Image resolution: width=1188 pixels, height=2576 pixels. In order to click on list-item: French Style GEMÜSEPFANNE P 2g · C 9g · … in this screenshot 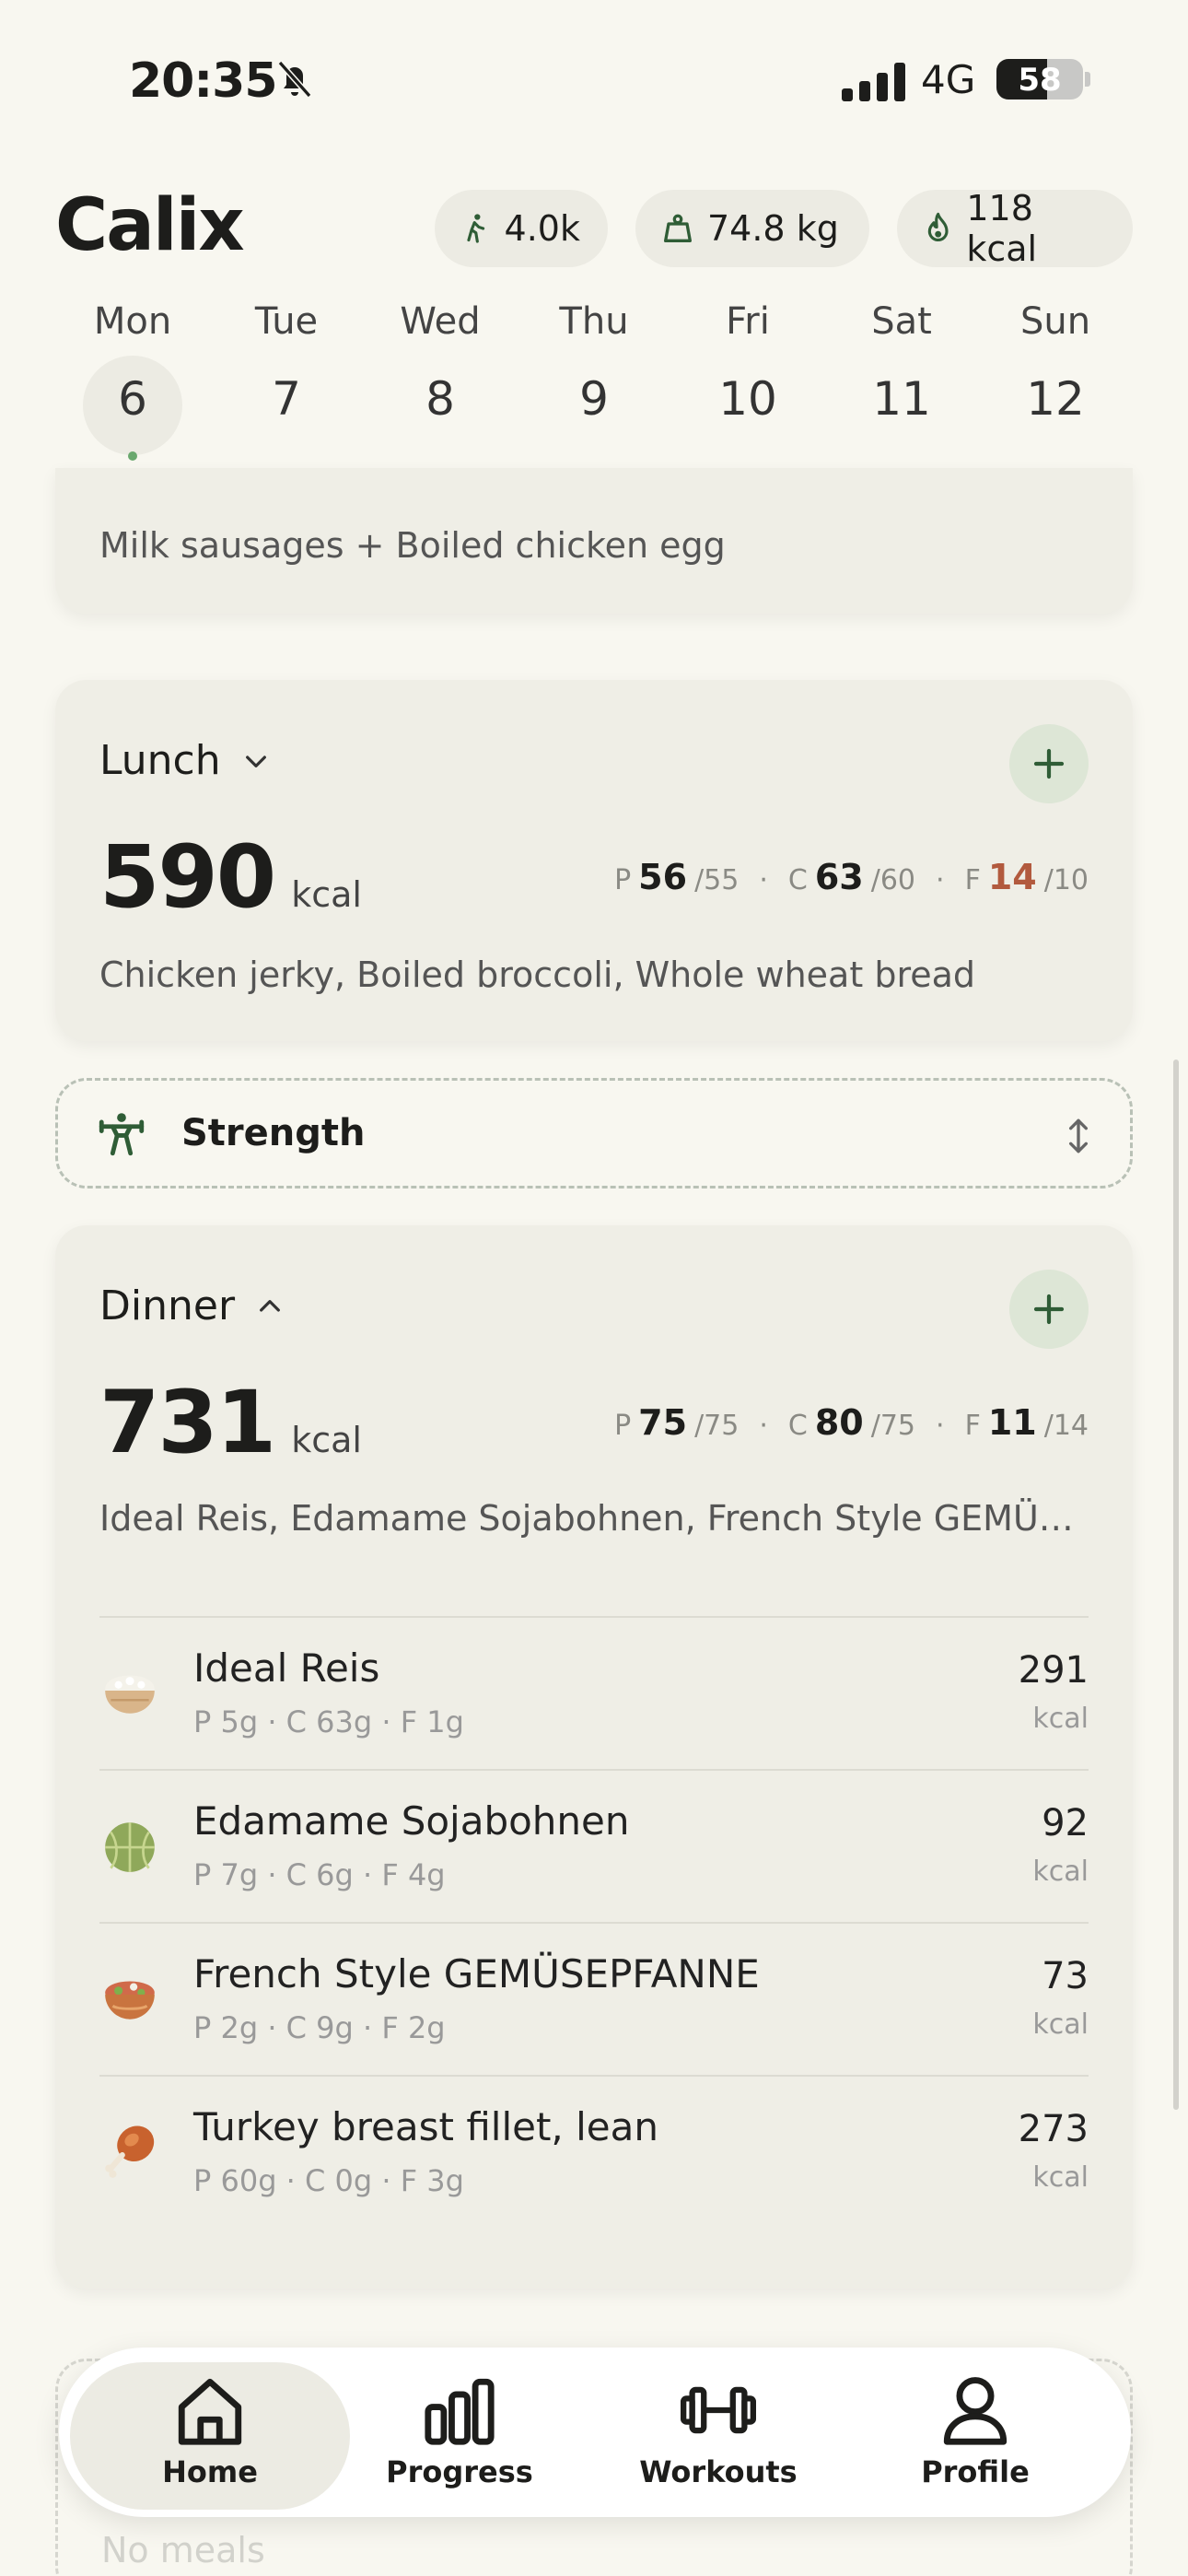, I will do `click(594, 2000)`.